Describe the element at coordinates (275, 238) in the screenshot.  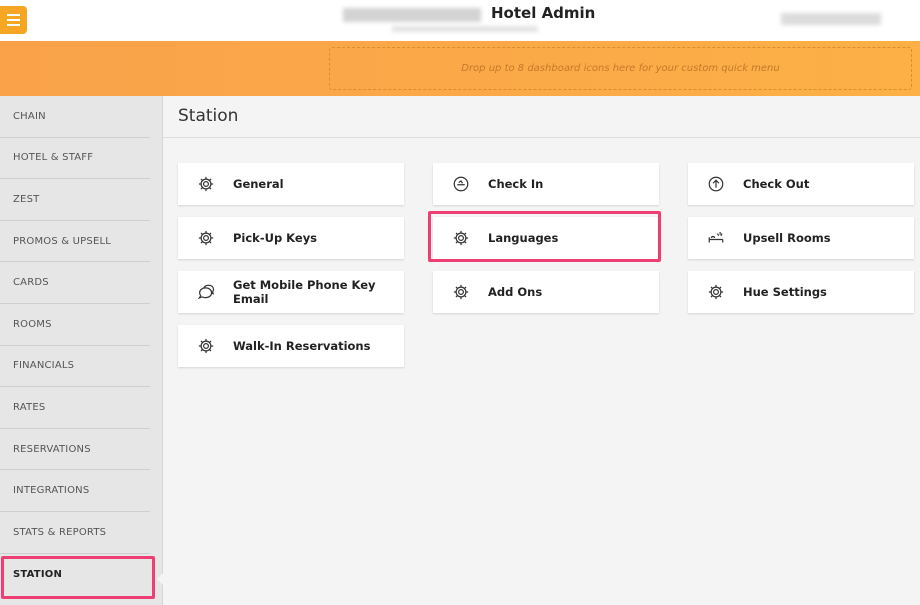
I see `card-label: Pick-Up Keys` at that location.